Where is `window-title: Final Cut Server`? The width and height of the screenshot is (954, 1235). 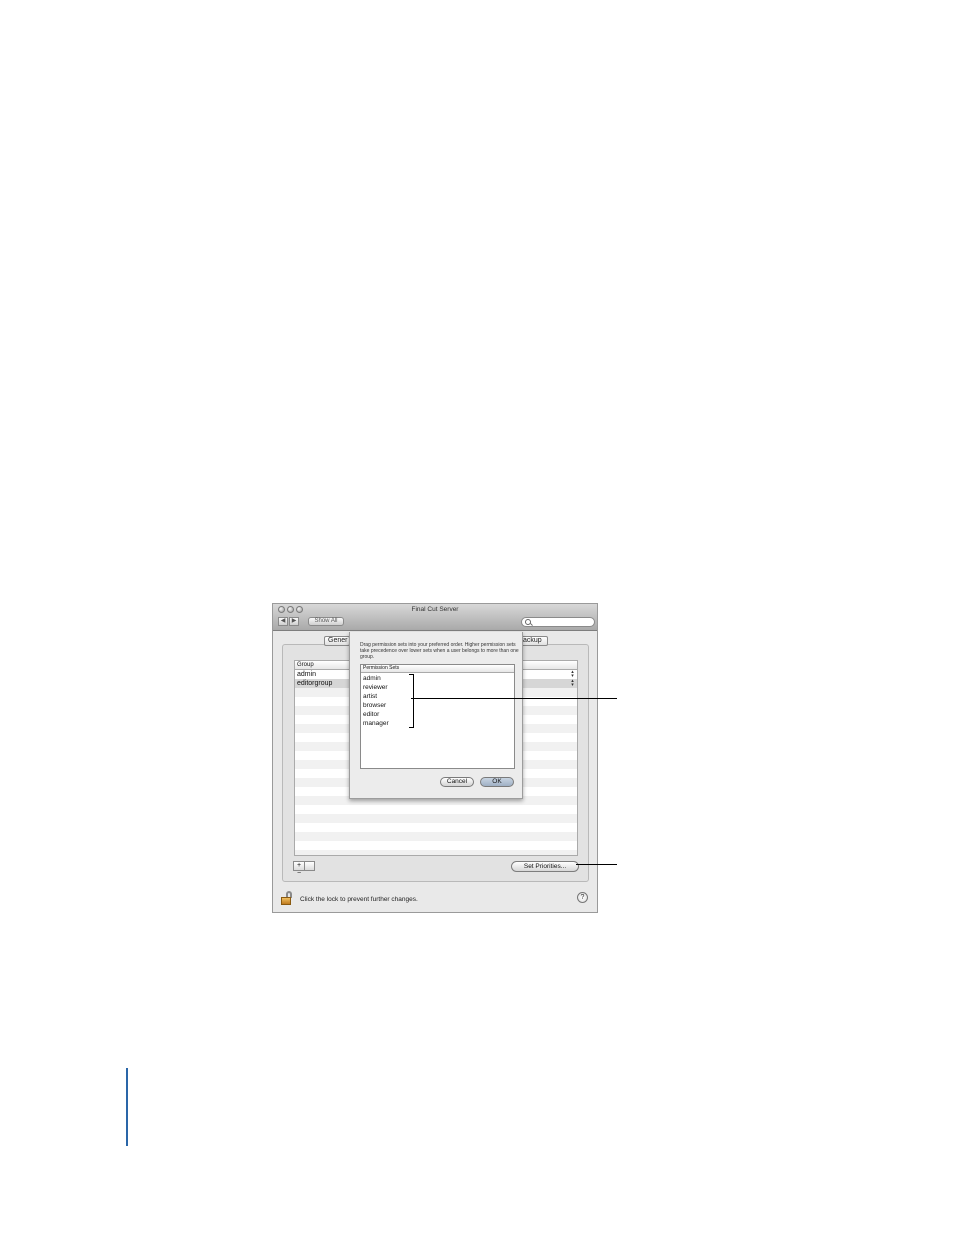
window-title: Final Cut Server is located at coordinates (435, 609).